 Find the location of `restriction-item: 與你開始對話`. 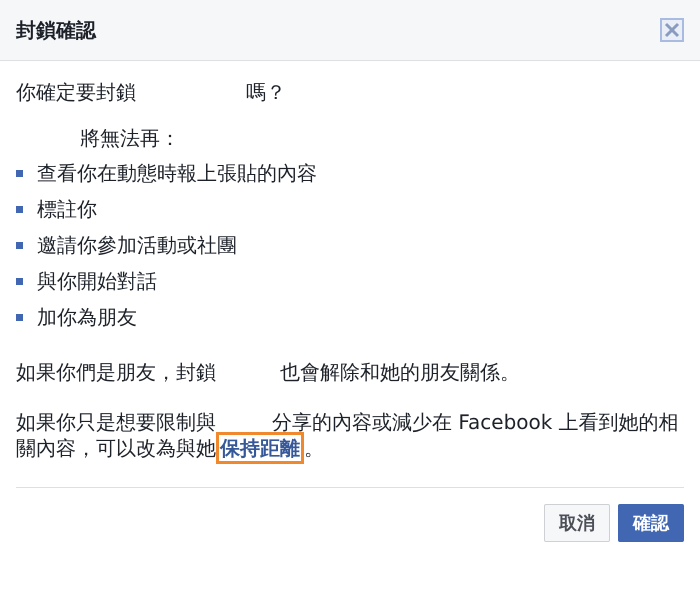

restriction-item: 與你開始對話 is located at coordinates (97, 281).